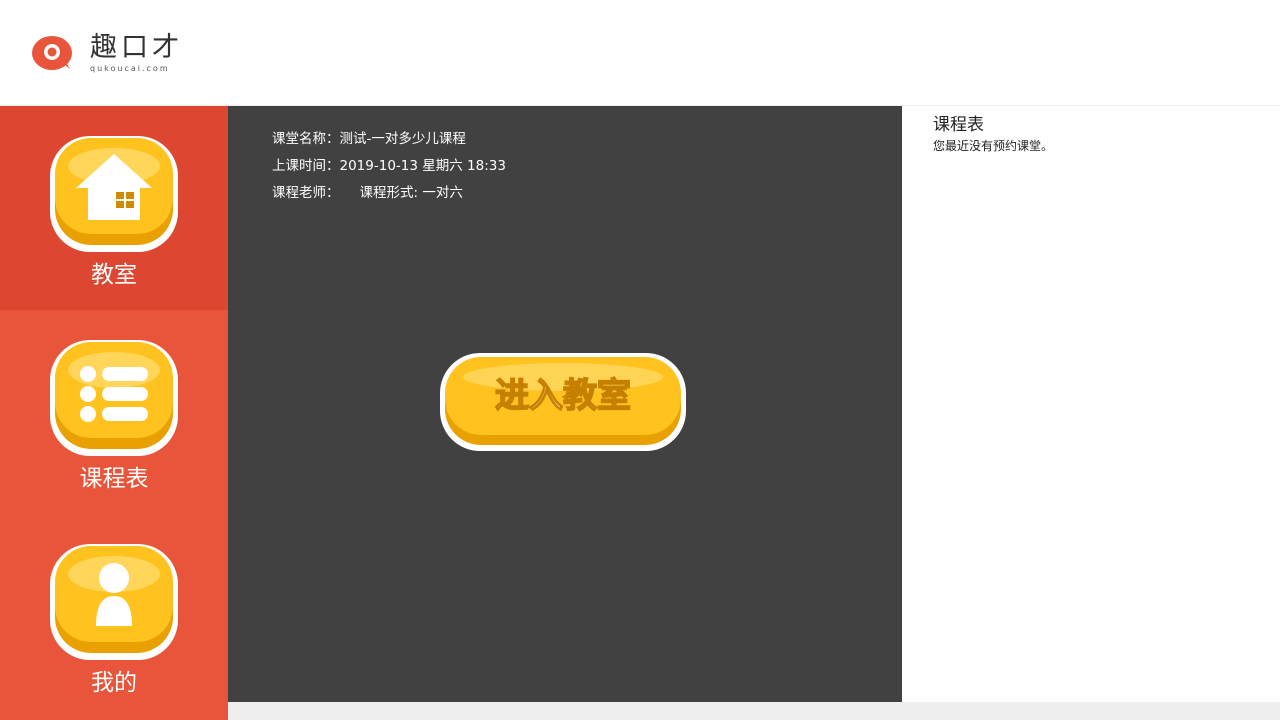  I want to click on class-time: 上课时间：2019-10-13 星期六 18:33, so click(389, 166).